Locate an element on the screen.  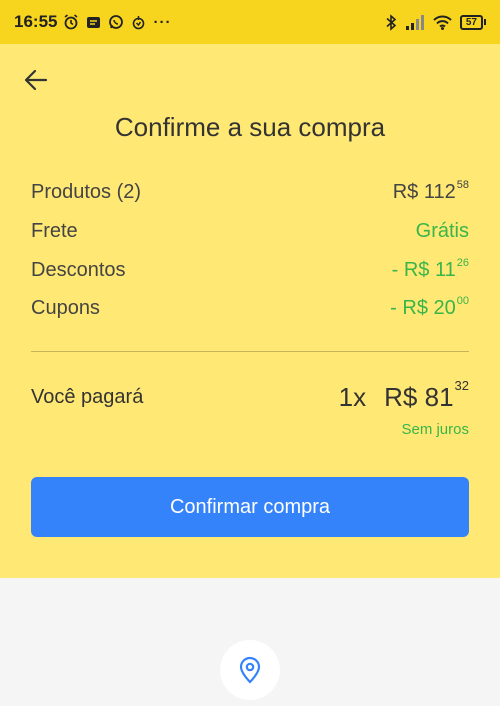
total-label: Você pagará is located at coordinates (87, 397).